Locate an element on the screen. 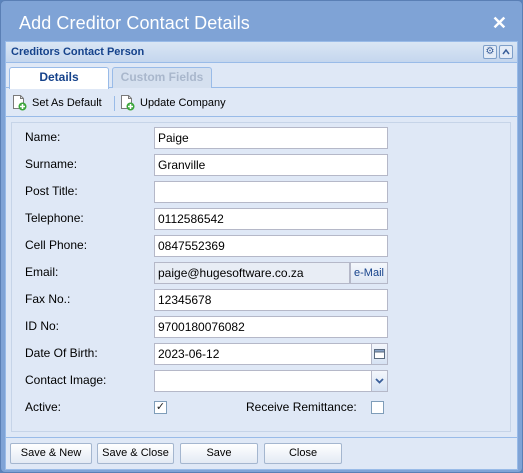 This screenshot has width=523, height=473. fax-label: Fax No.: is located at coordinates (48, 299).